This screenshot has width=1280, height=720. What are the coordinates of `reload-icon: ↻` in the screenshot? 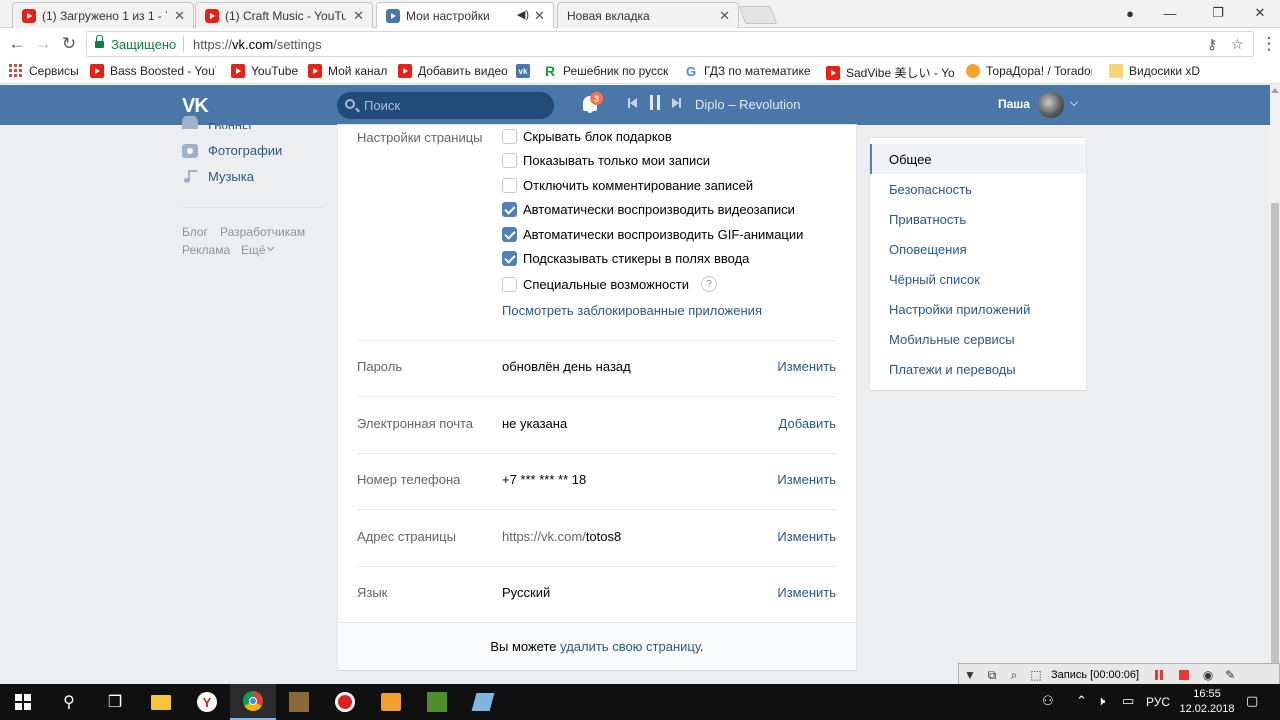 It's located at (69, 44).